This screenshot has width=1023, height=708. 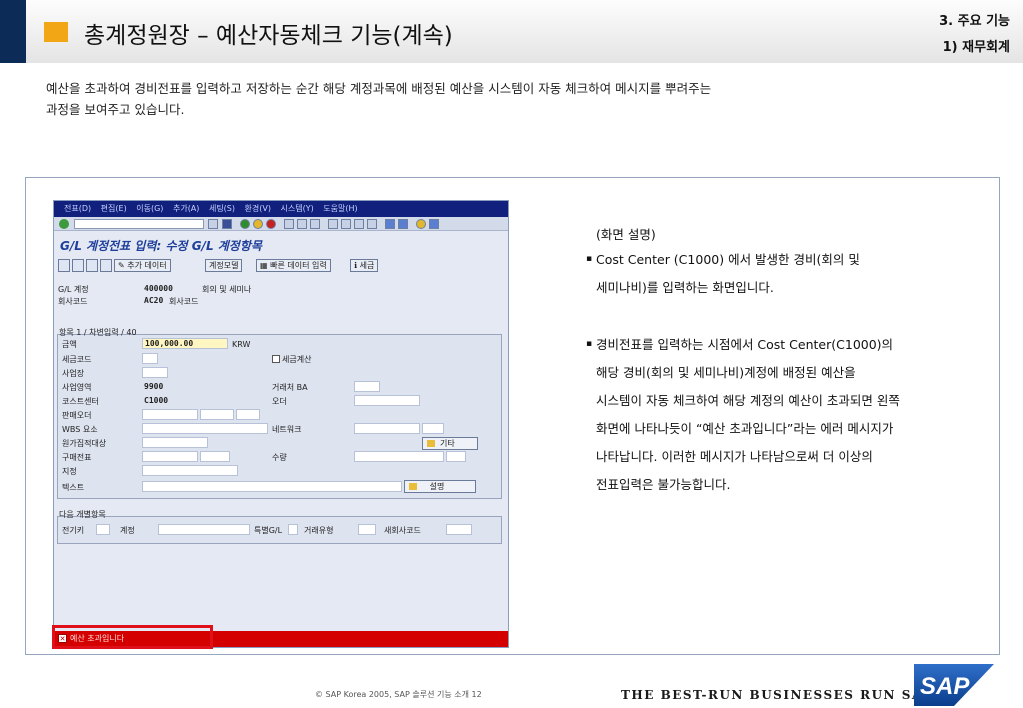 What do you see at coordinates (78, 265) in the screenshot?
I see `header-icon` at bounding box center [78, 265].